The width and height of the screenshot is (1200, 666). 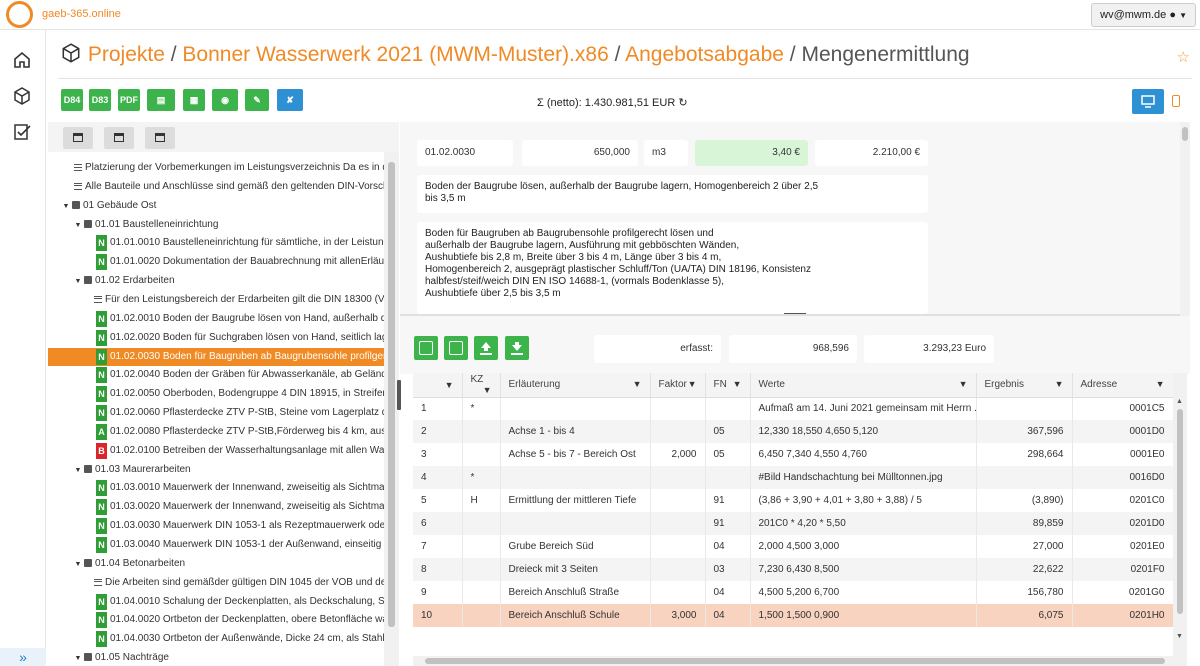 What do you see at coordinates (465, 153) in the screenshot?
I see `oz-field: 01.02.0030` at bounding box center [465, 153].